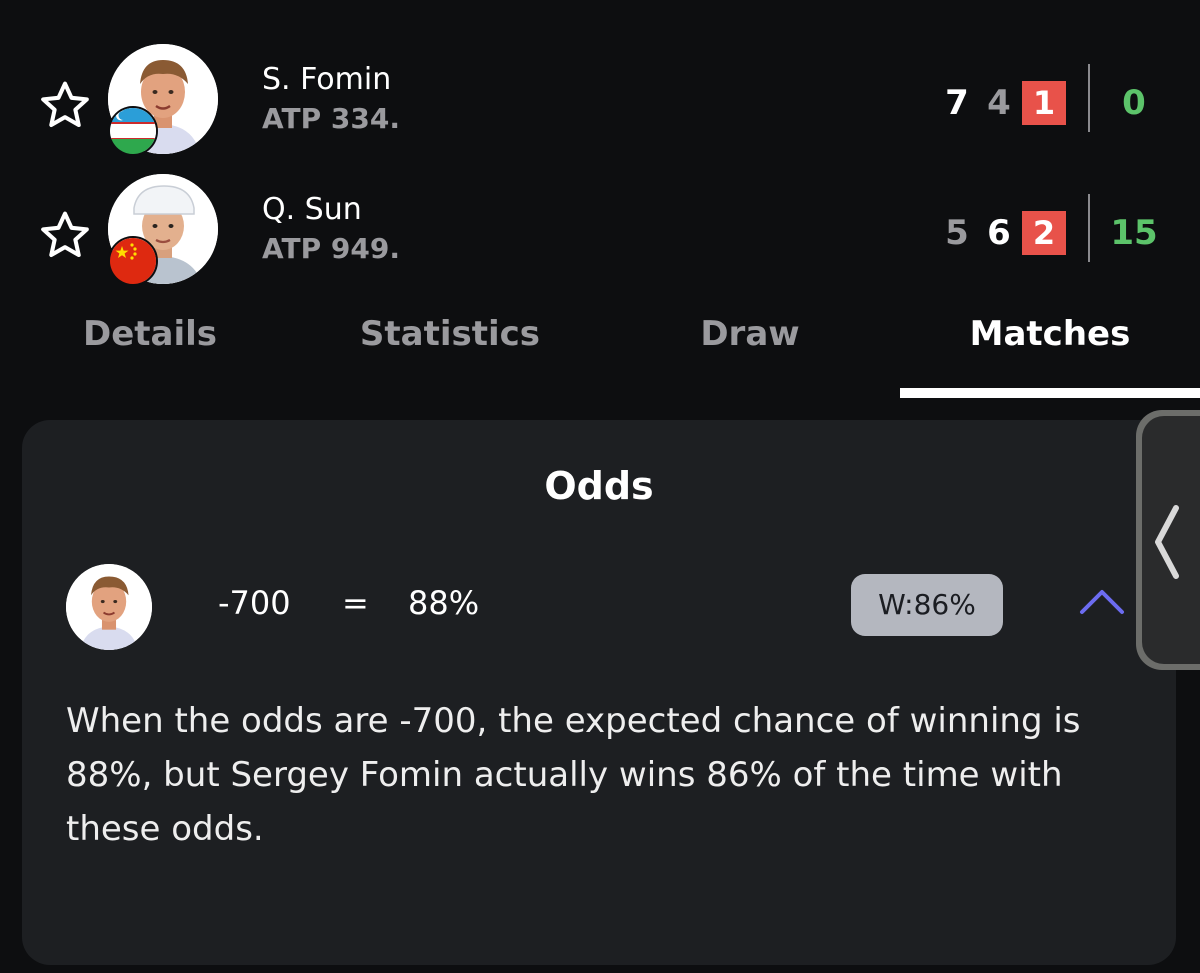 The width and height of the screenshot is (1200, 973). What do you see at coordinates (600, 100) in the screenshot?
I see `player-row-1: S. Fomin ATP 334. 7 4 1 0` at bounding box center [600, 100].